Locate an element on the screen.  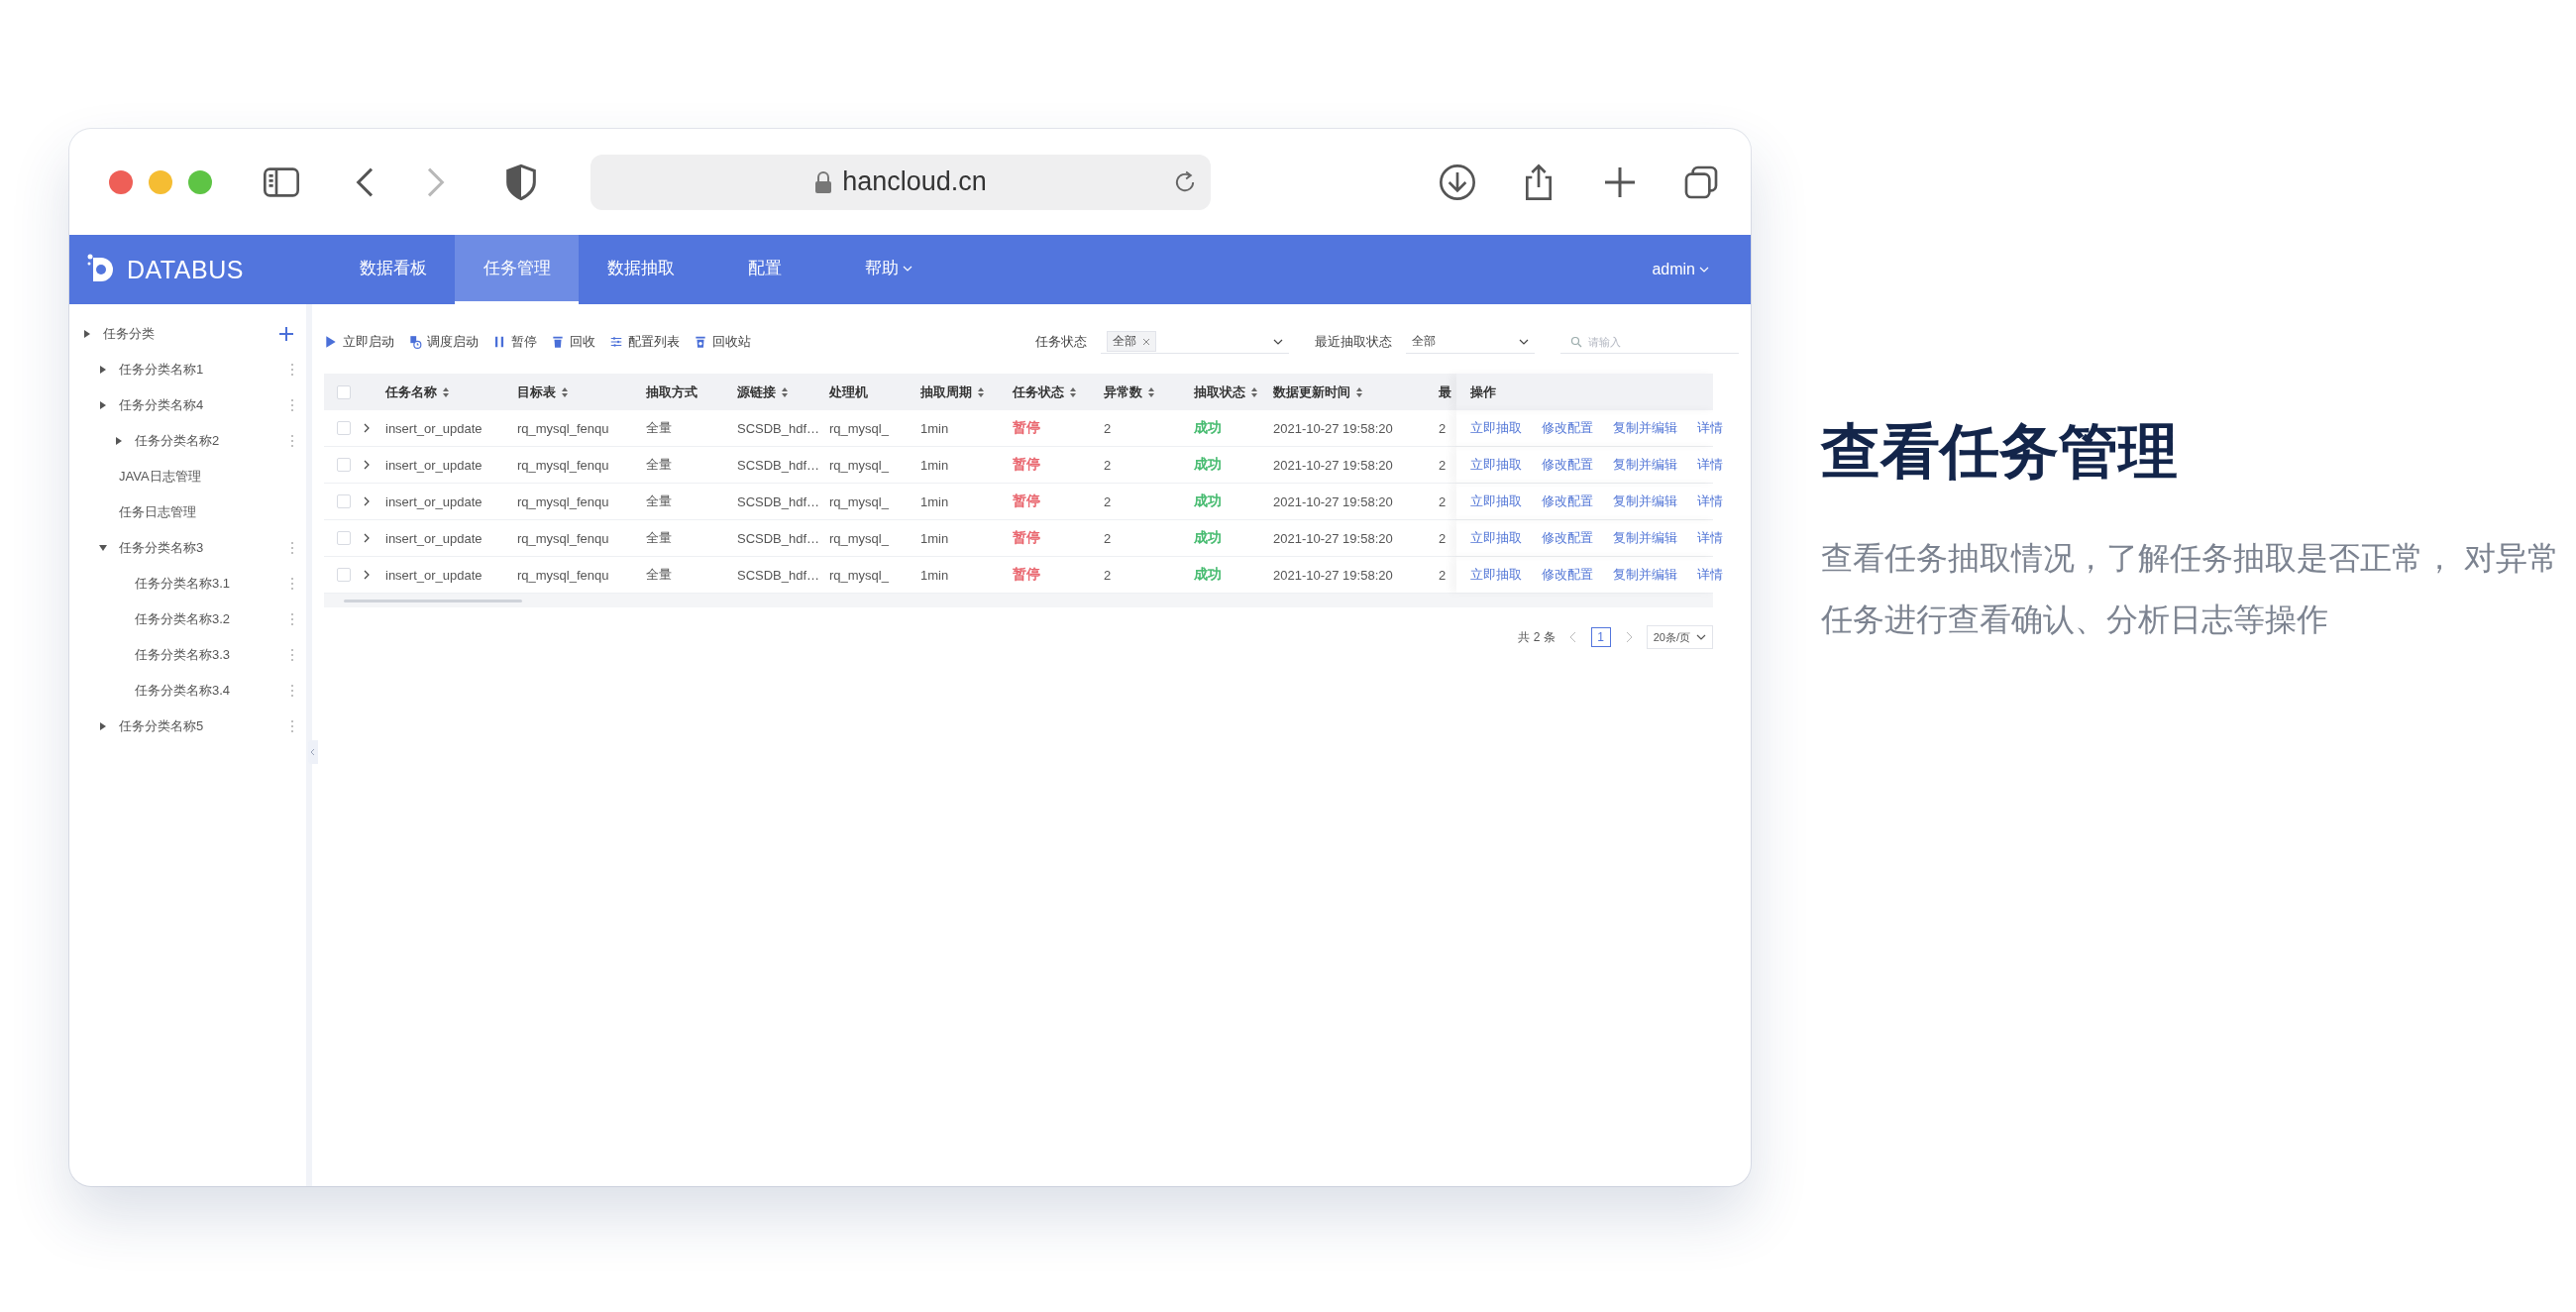
column-header: 数据更新时间 is located at coordinates (1312, 392).